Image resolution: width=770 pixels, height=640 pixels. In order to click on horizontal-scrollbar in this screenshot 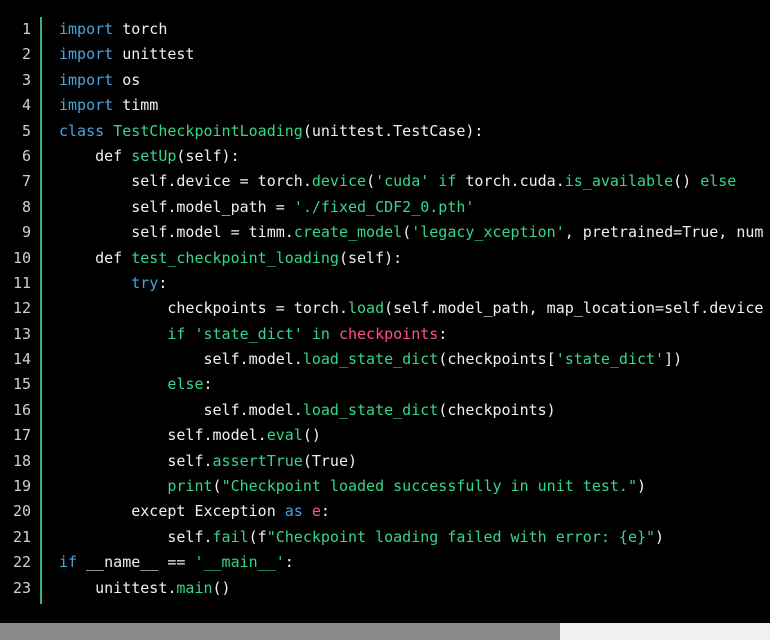, I will do `click(385, 631)`.